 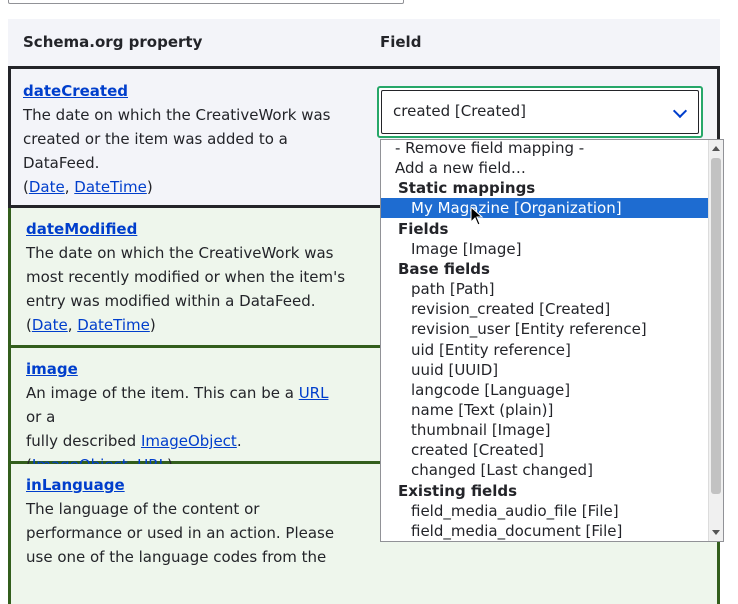 I want to click on dropdown-option: name [Text (plain)], so click(x=552, y=410).